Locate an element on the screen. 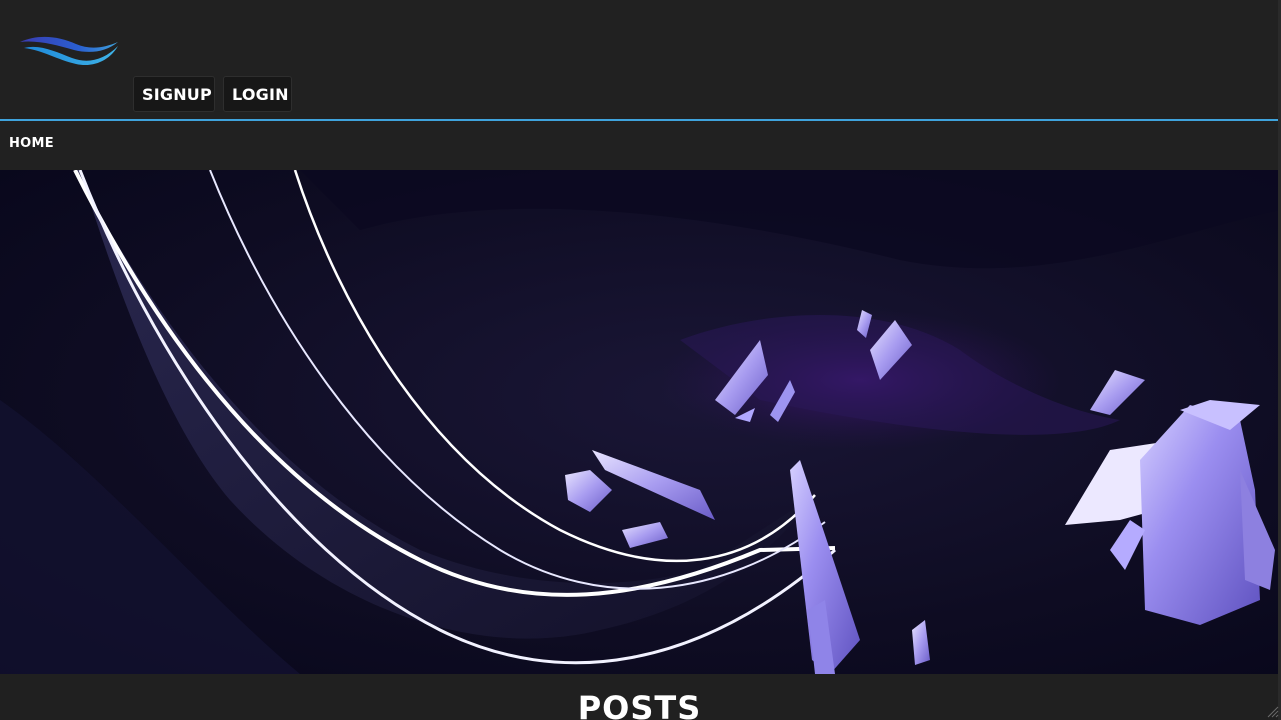 The image size is (1281, 720). signup-button: SIGNUP is located at coordinates (174, 94).